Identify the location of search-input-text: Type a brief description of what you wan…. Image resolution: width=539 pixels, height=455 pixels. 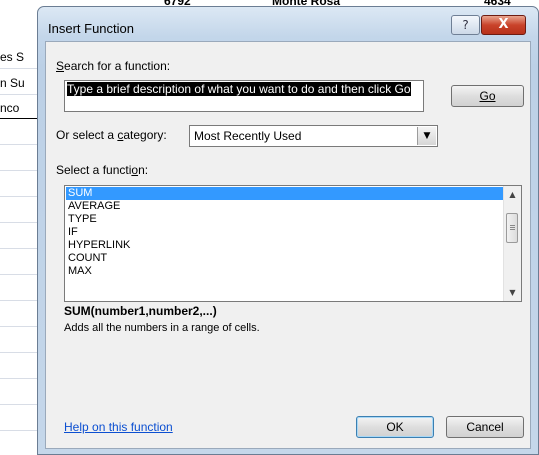
(239, 89).